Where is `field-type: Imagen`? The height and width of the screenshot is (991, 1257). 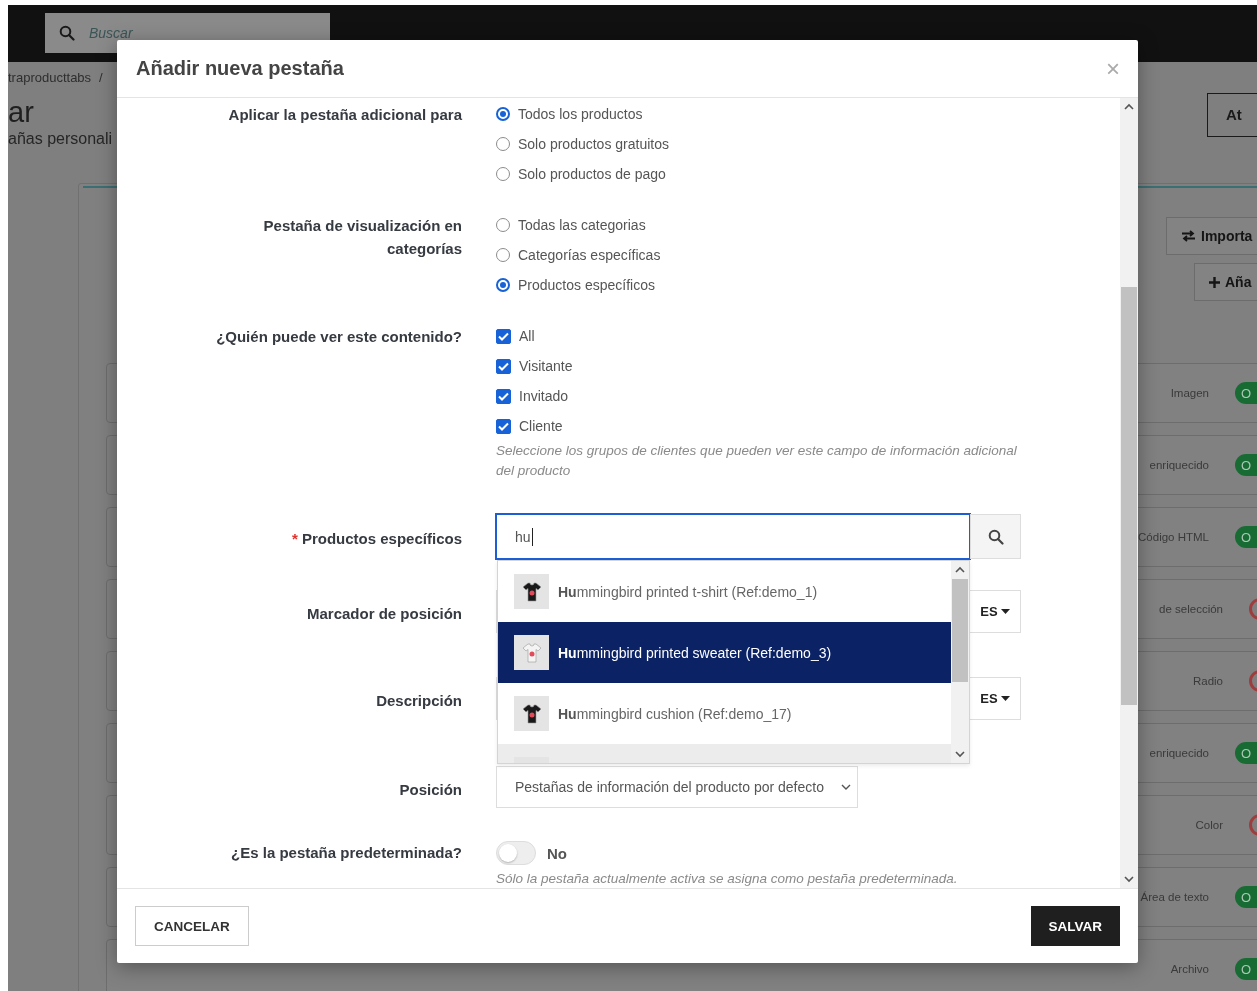
field-type: Imagen is located at coordinates (1189, 393).